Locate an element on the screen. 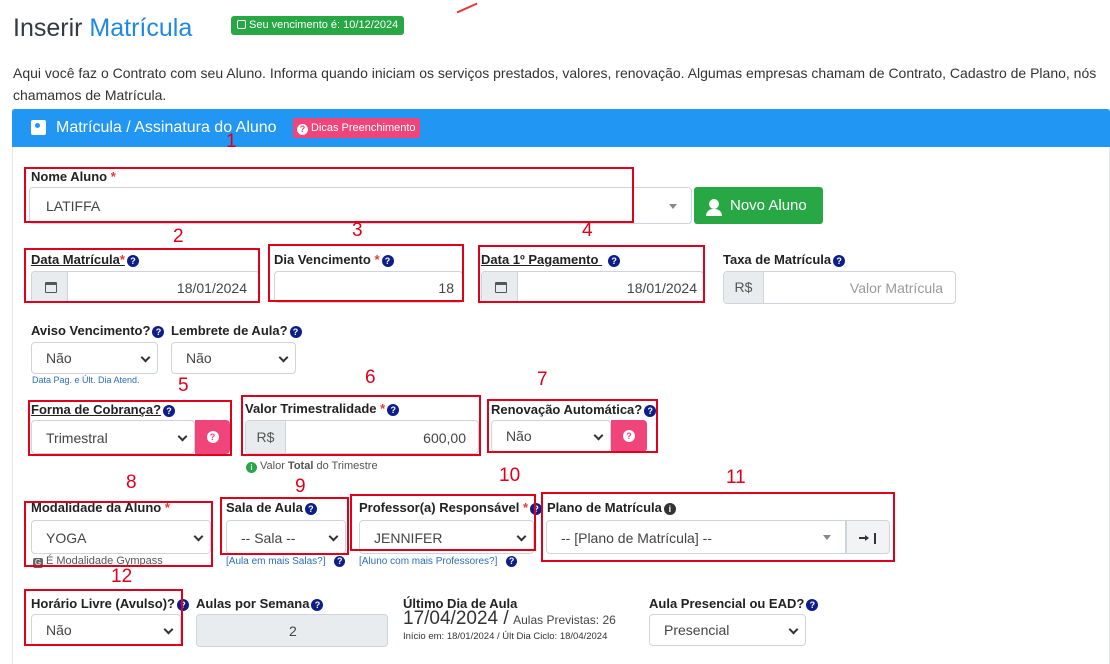  page-title-prefix: Inserir is located at coordinates (48, 28).